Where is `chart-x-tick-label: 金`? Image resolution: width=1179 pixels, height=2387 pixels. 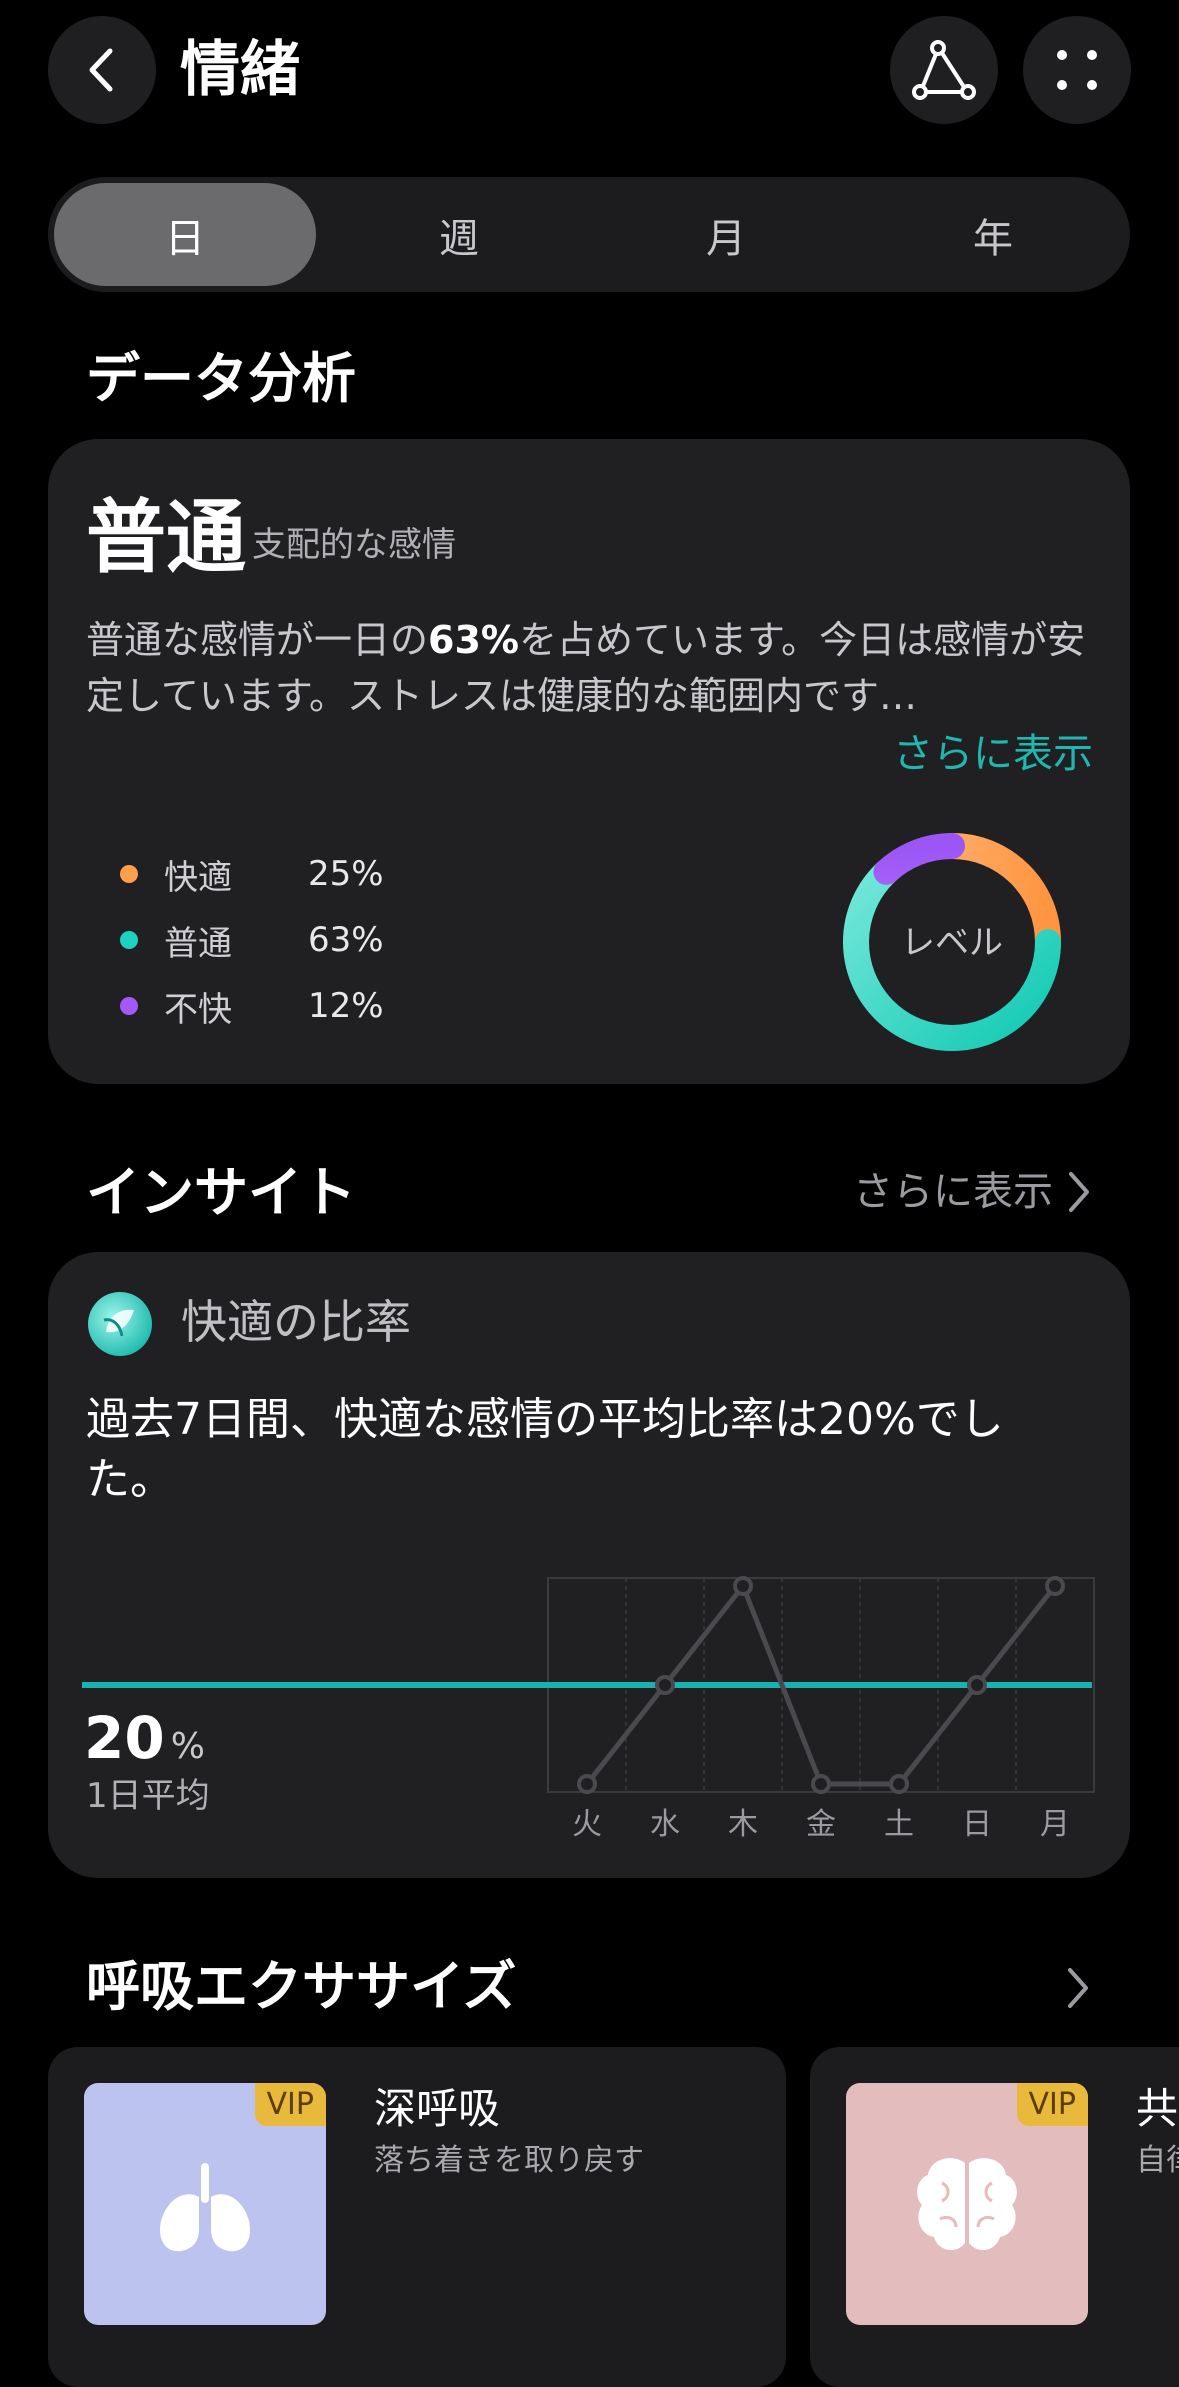
chart-x-tick-label: 金 is located at coordinates (821, 1824).